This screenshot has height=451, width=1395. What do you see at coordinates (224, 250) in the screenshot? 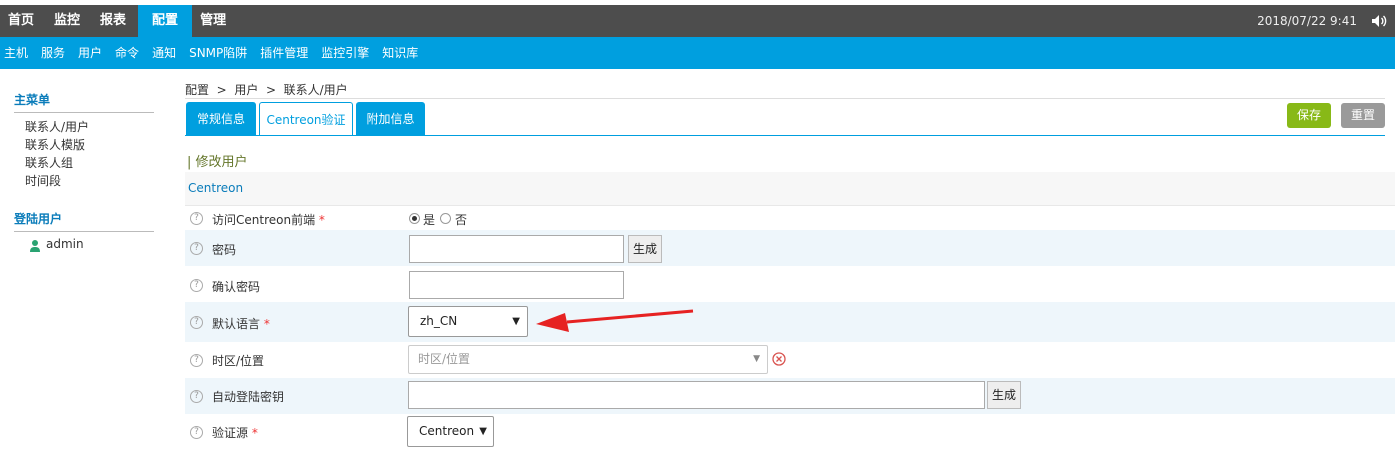
I see `password-label: 密码` at bounding box center [224, 250].